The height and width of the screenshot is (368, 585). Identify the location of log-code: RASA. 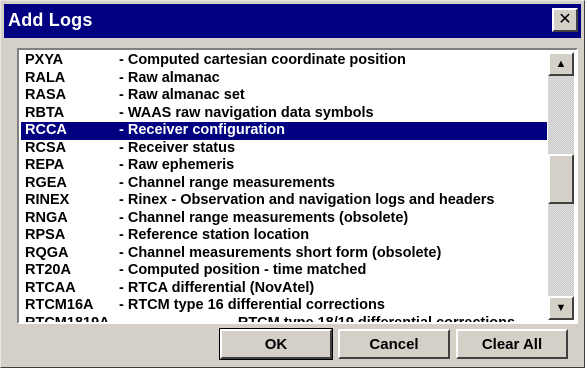
(46, 95).